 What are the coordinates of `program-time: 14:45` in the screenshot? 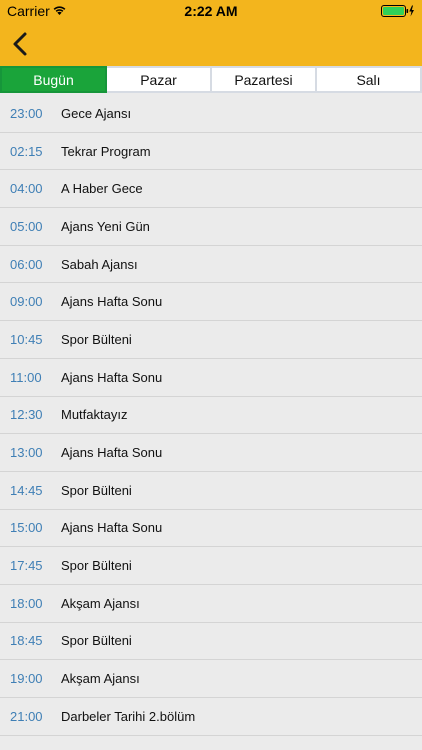 It's located at (26, 490).